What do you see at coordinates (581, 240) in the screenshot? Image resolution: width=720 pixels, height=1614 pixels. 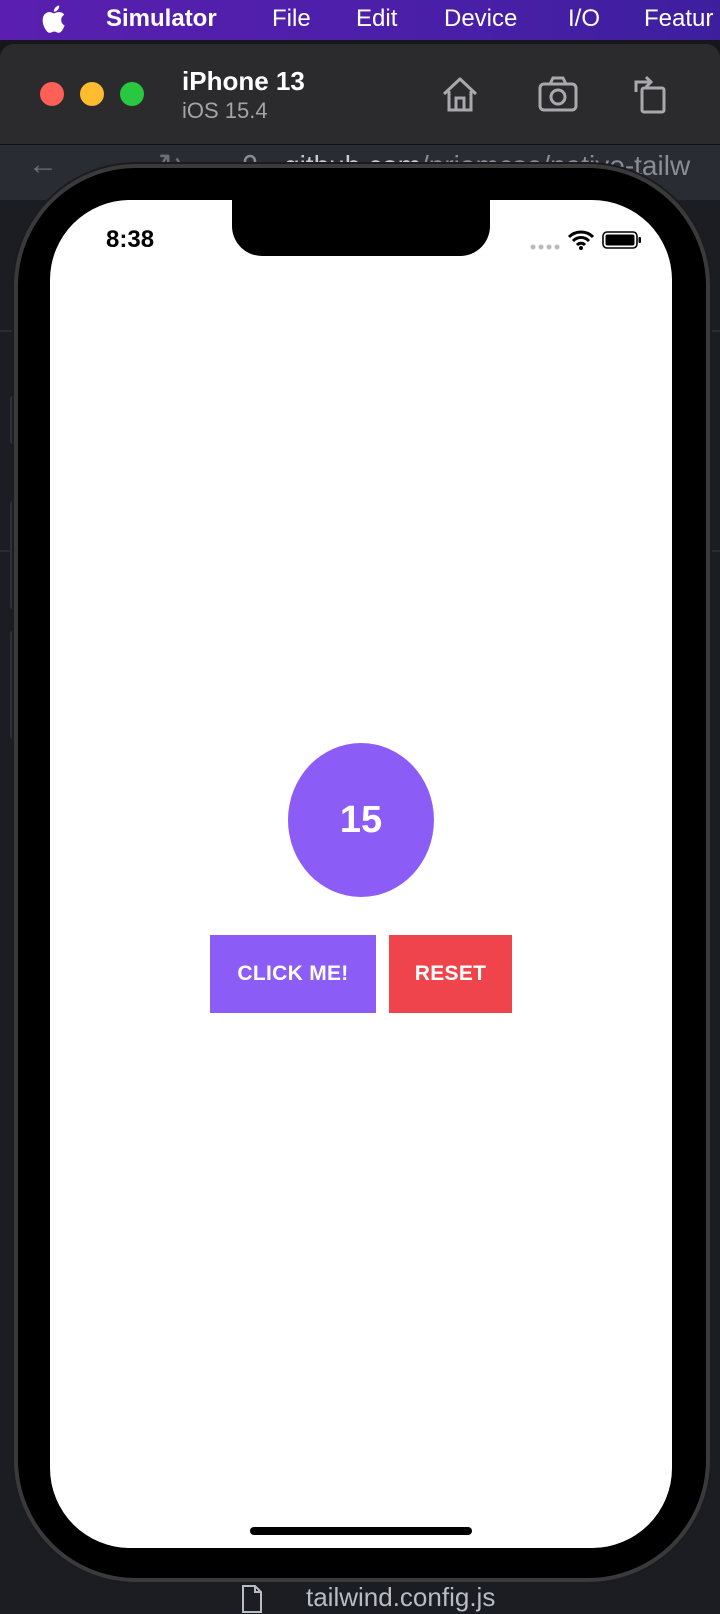 I see `wifi-icon` at bounding box center [581, 240].